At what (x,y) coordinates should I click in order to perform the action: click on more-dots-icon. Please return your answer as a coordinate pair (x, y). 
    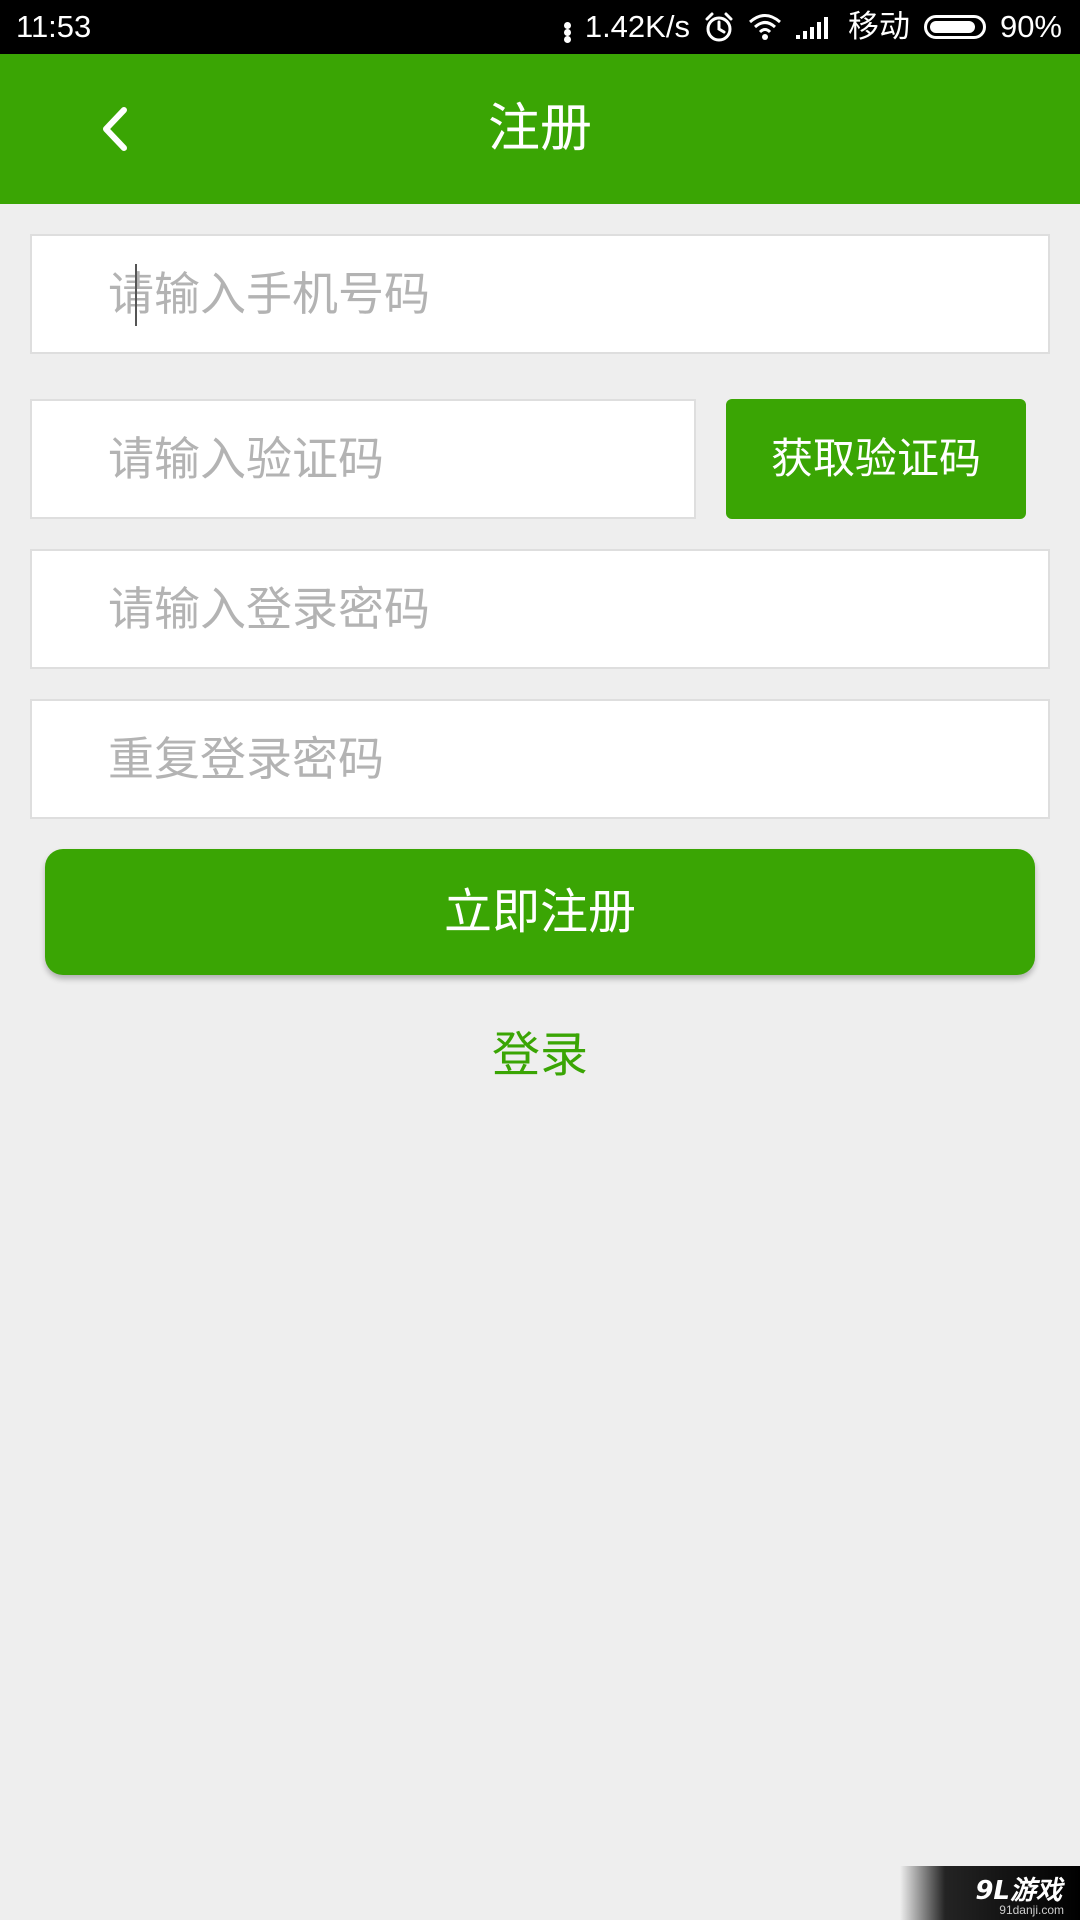
    Looking at the image, I should click on (567, 32).